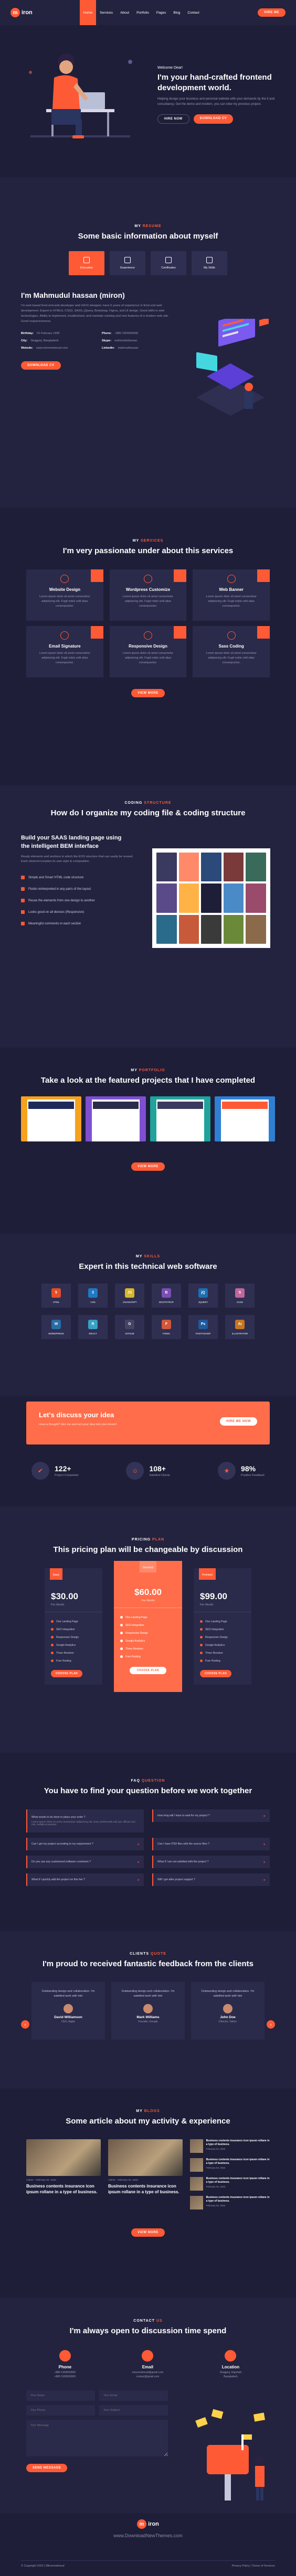 Image resolution: width=296 pixels, height=2576 pixels. What do you see at coordinates (148, 2232) in the screenshot?
I see `blog-view-more-button: View More` at bounding box center [148, 2232].